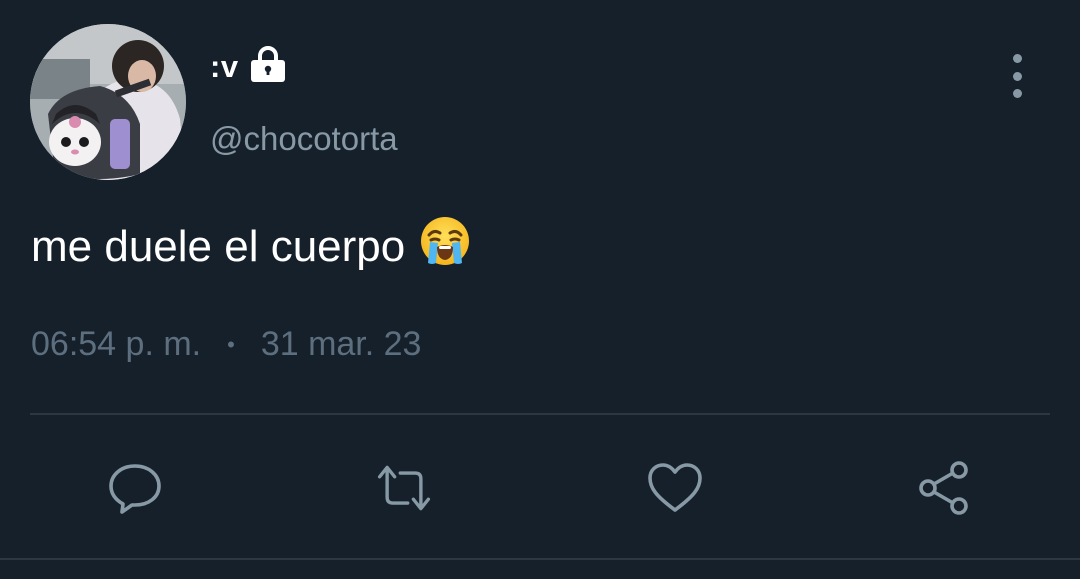 This screenshot has height=579, width=1080. I want to click on share-button, so click(945, 488).